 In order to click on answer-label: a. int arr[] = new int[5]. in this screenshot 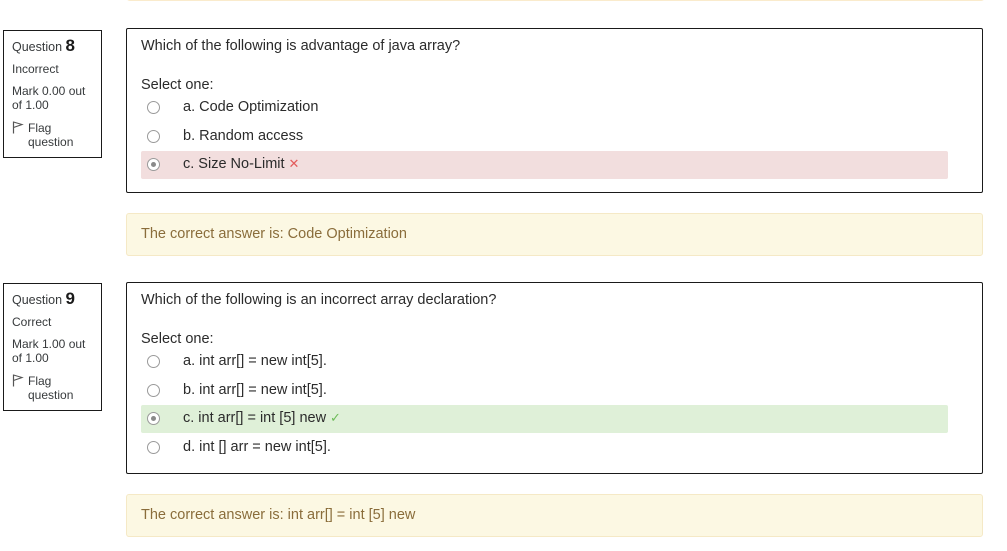, I will do `click(255, 361)`.